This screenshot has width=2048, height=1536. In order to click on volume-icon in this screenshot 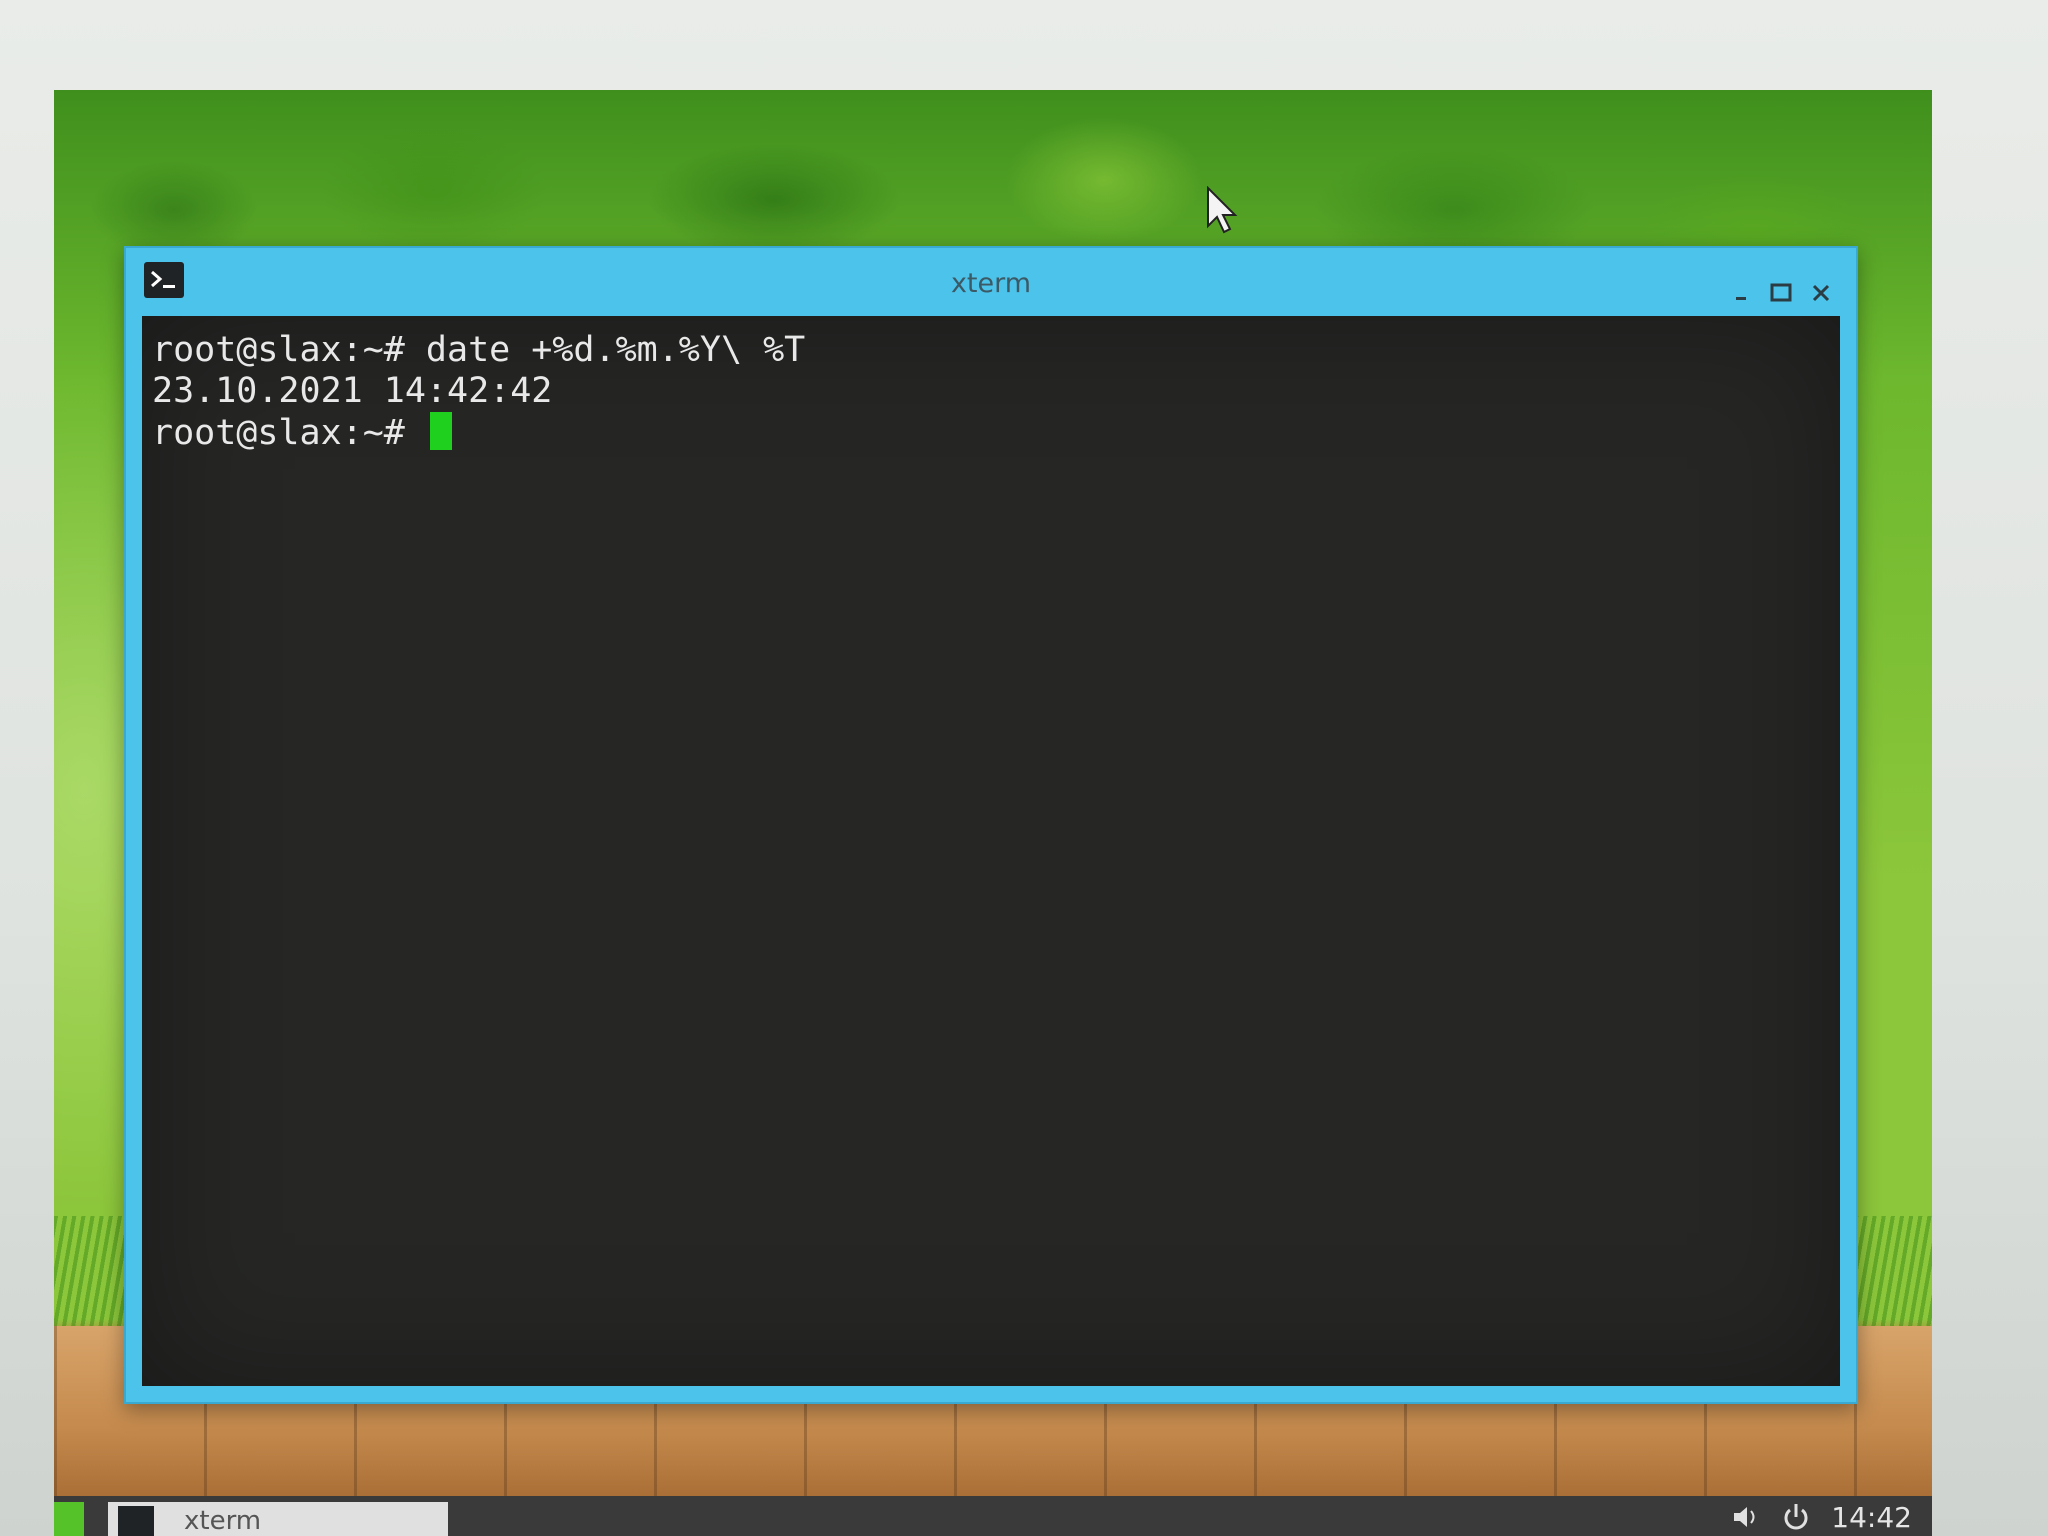, I will do `click(1746, 1517)`.